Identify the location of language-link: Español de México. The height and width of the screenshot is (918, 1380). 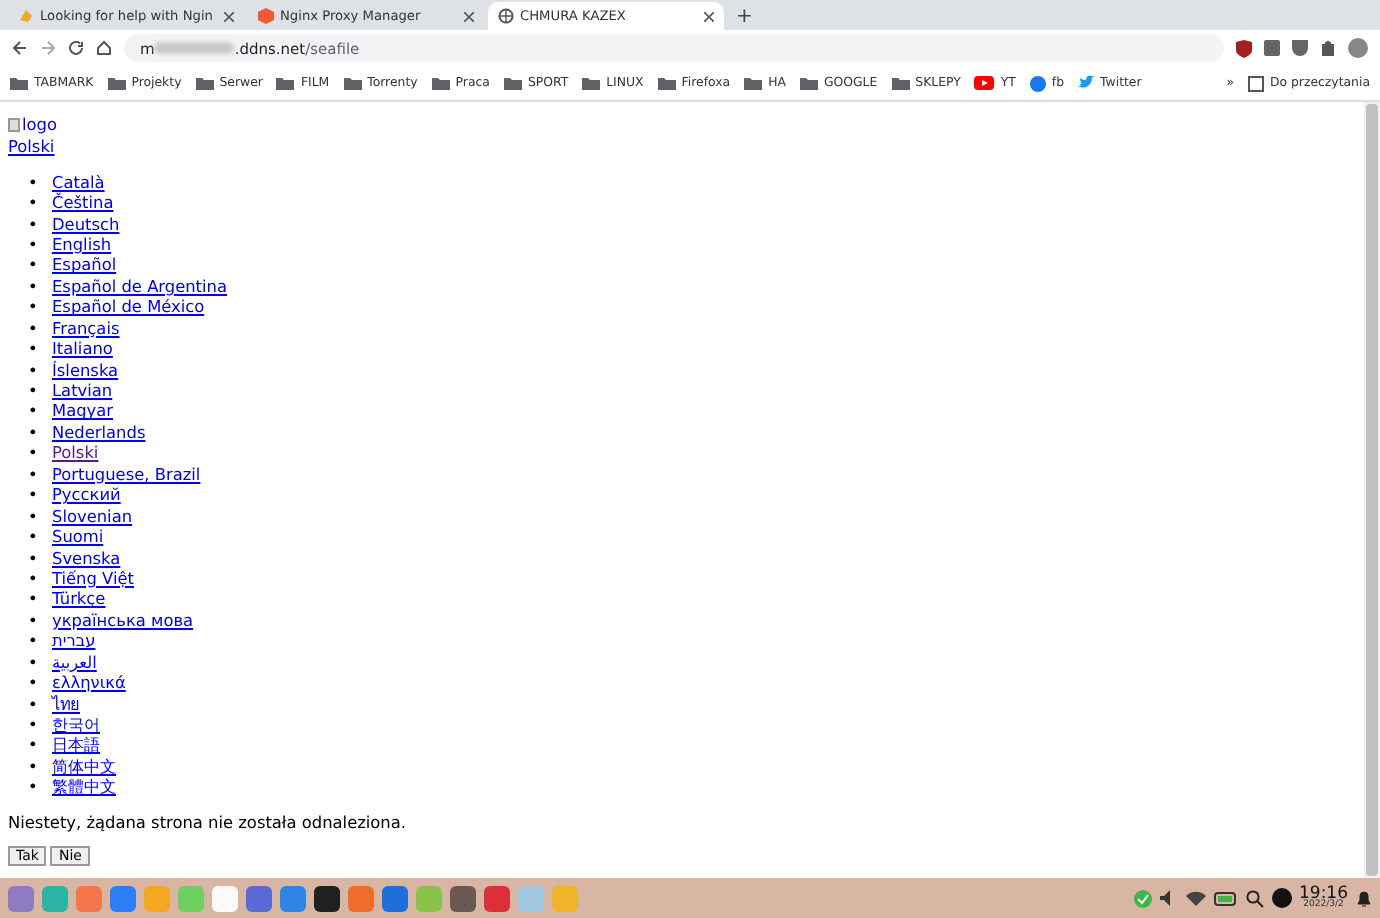
(128, 307).